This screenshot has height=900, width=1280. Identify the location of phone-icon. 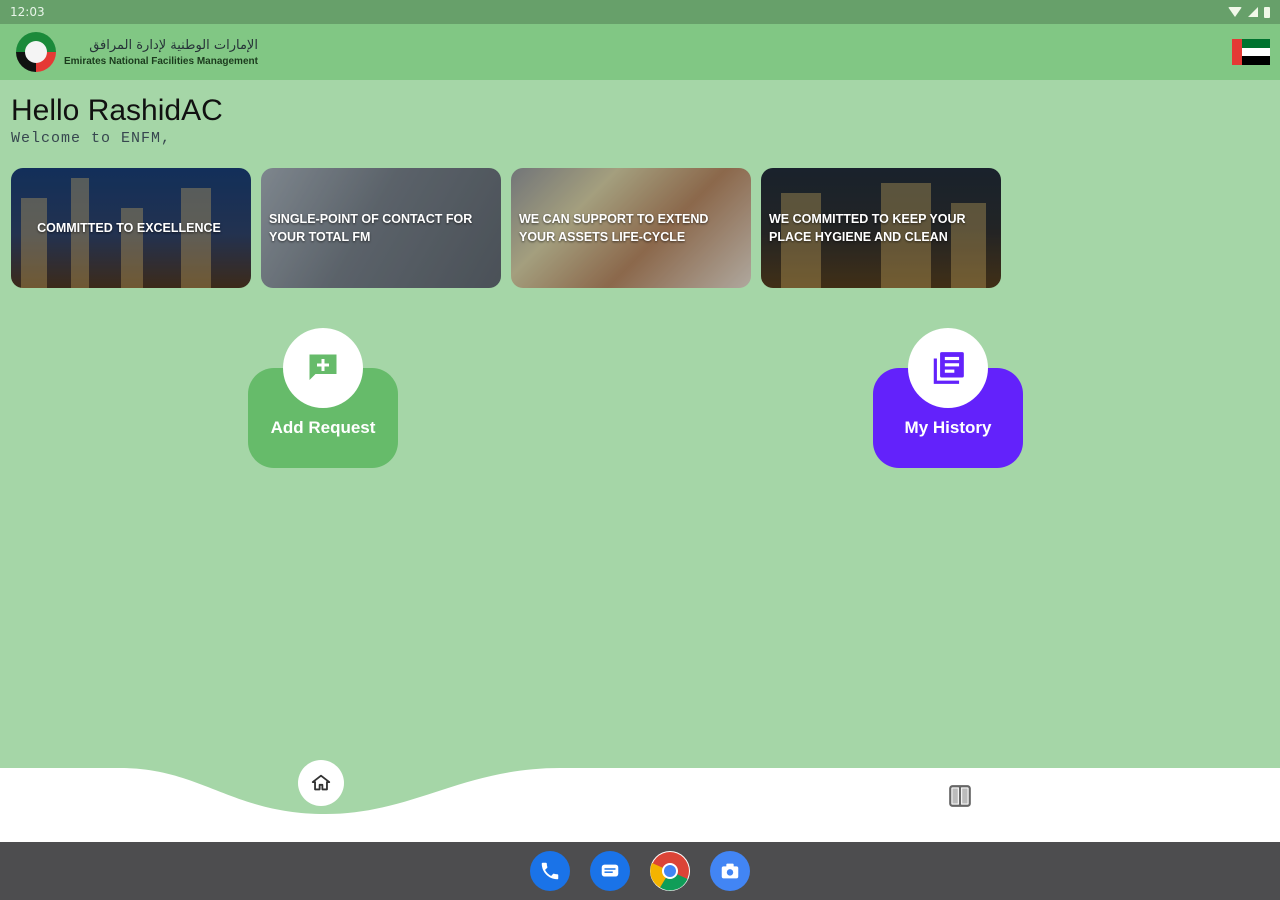
(550, 871).